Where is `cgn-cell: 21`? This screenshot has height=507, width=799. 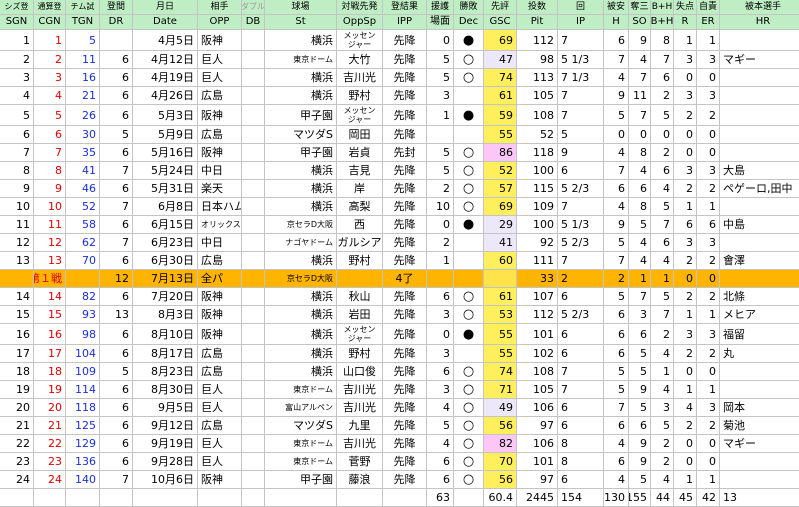 cgn-cell: 21 is located at coordinates (50, 426).